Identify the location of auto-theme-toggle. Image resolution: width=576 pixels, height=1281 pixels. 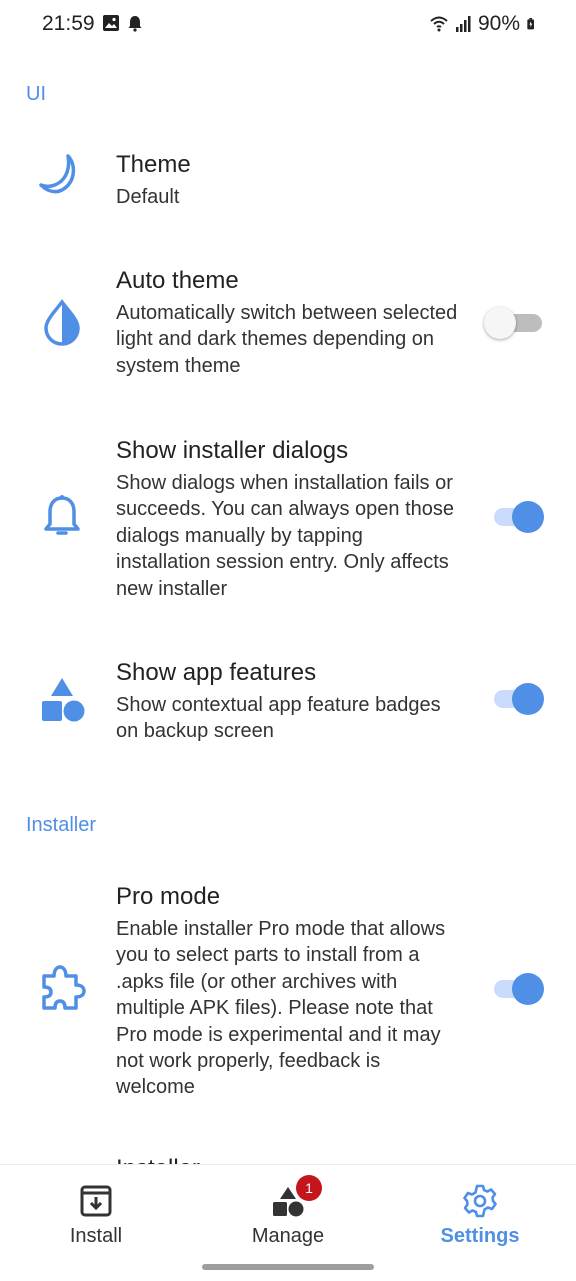
(515, 322).